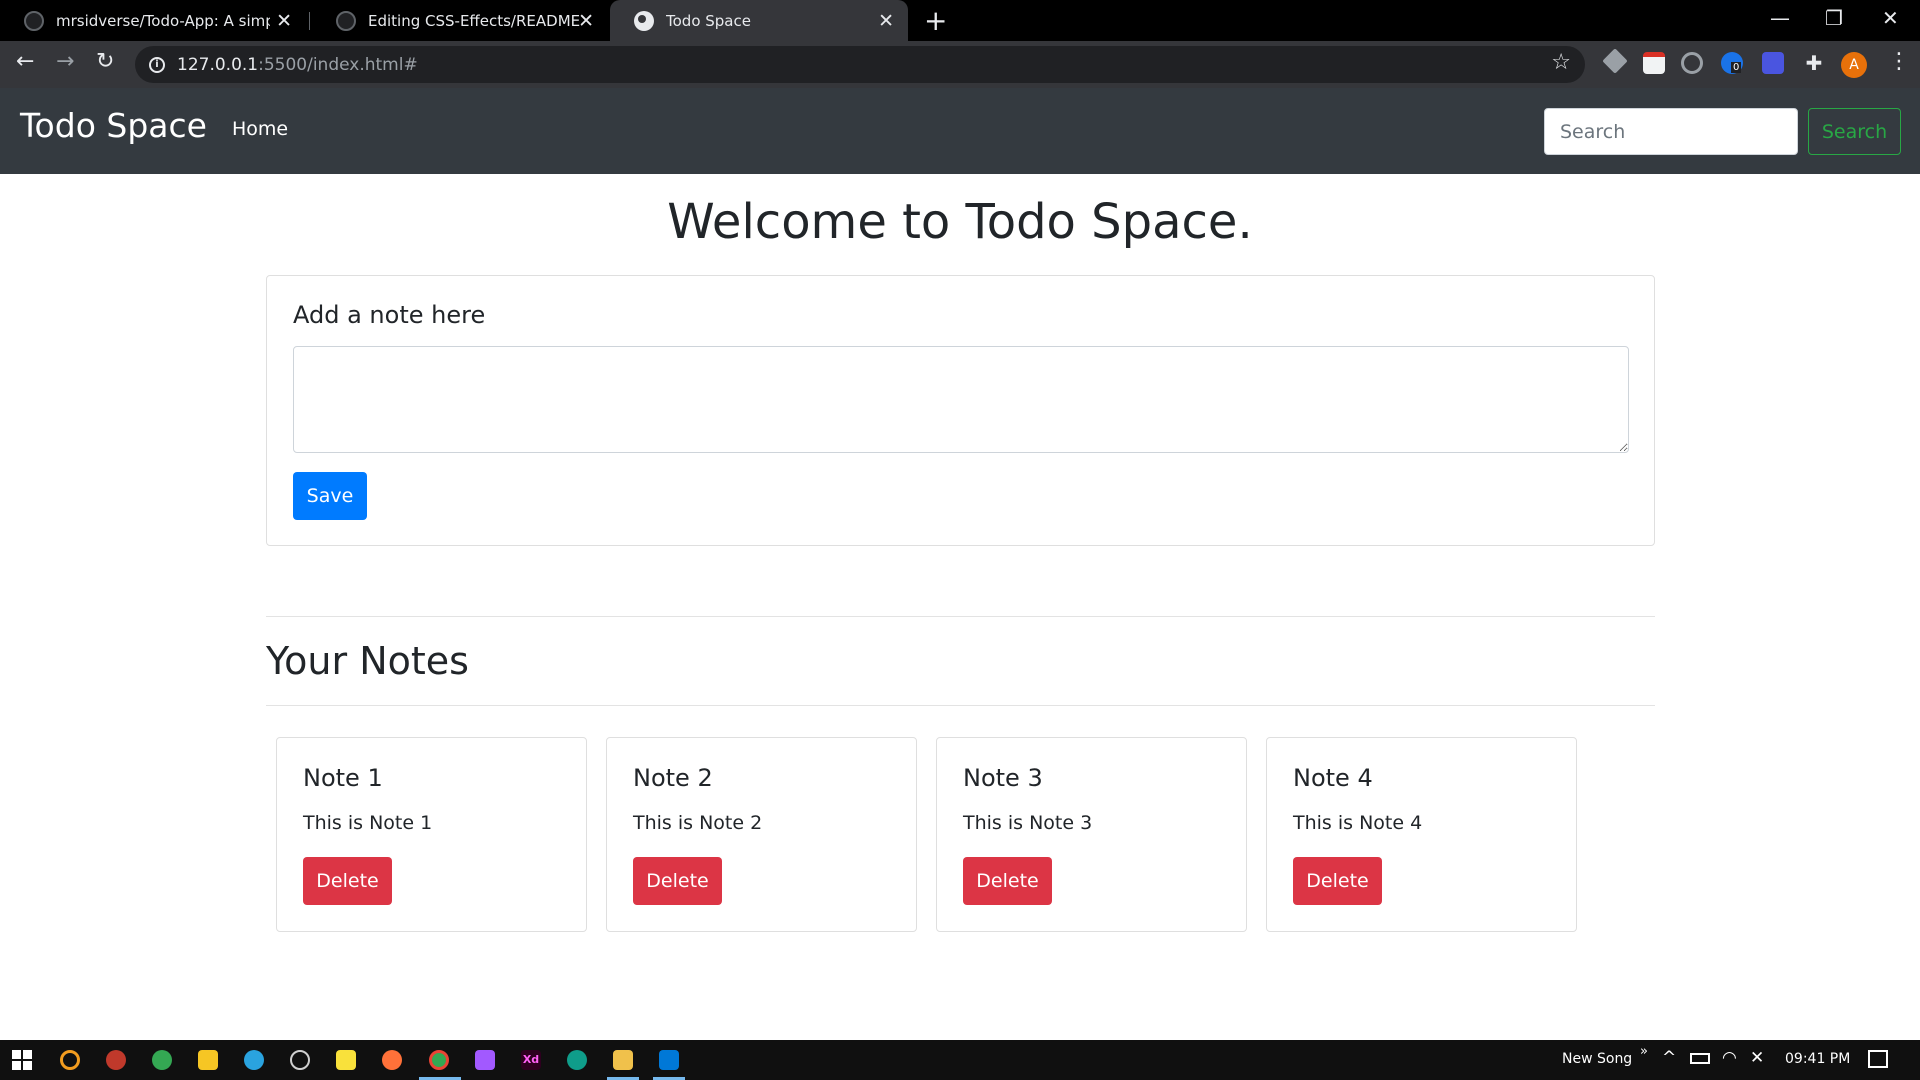  Describe the element at coordinates (1654, 63) in the screenshot. I see `calendar-extension-icon` at that location.